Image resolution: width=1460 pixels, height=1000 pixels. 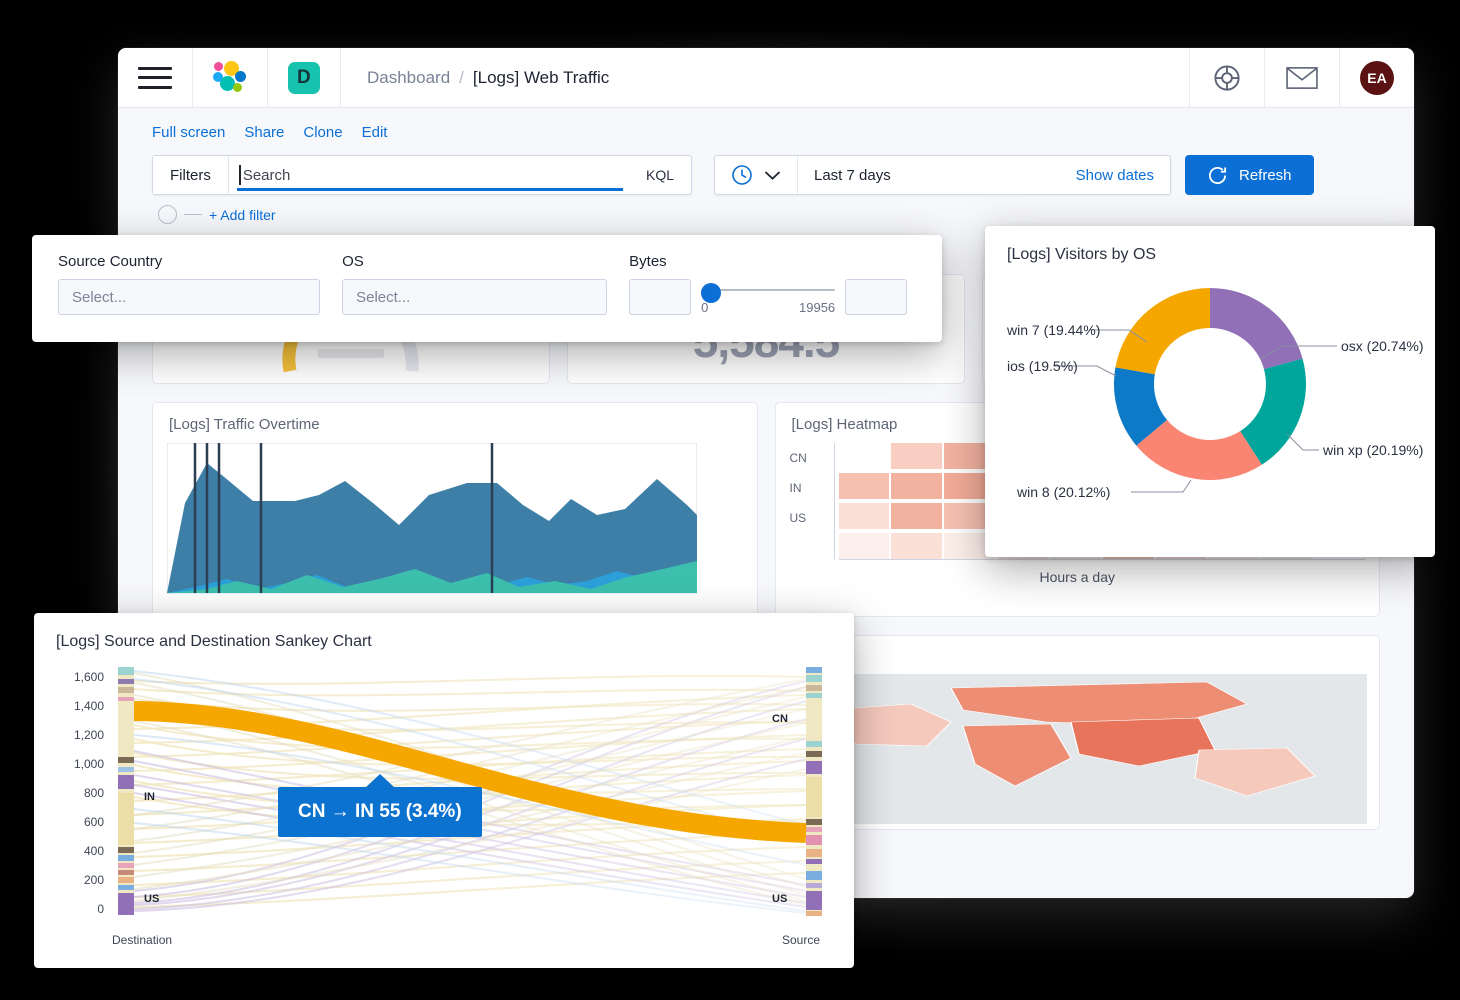 What do you see at coordinates (380, 812) in the screenshot?
I see `sankey-tooltip: CN → IN 55 (3.4%)` at bounding box center [380, 812].